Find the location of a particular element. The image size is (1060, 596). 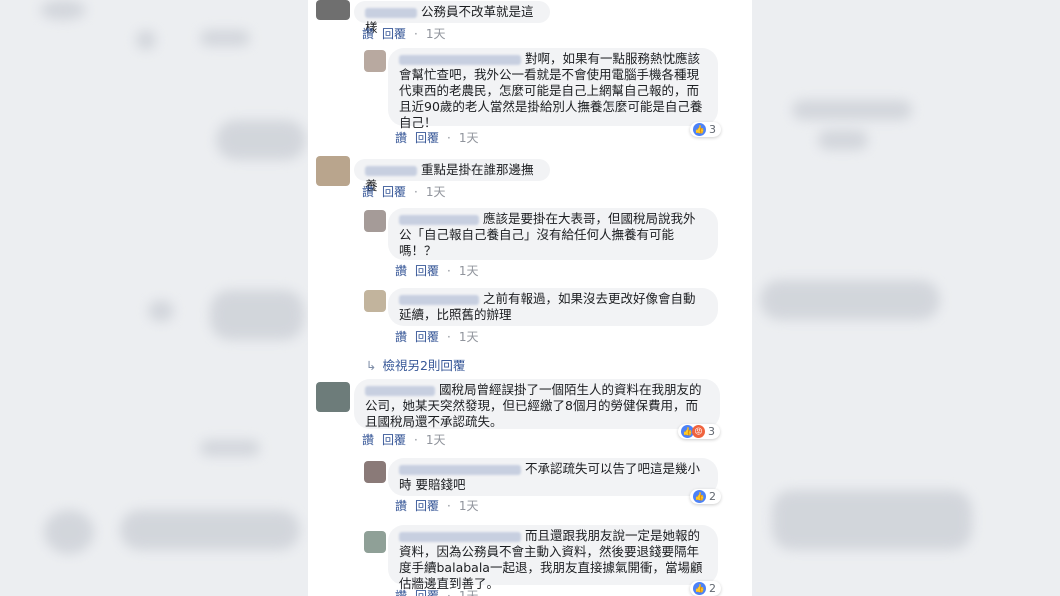

comment-bubble: 公務員不改革就是這樣 is located at coordinates (452, 18).